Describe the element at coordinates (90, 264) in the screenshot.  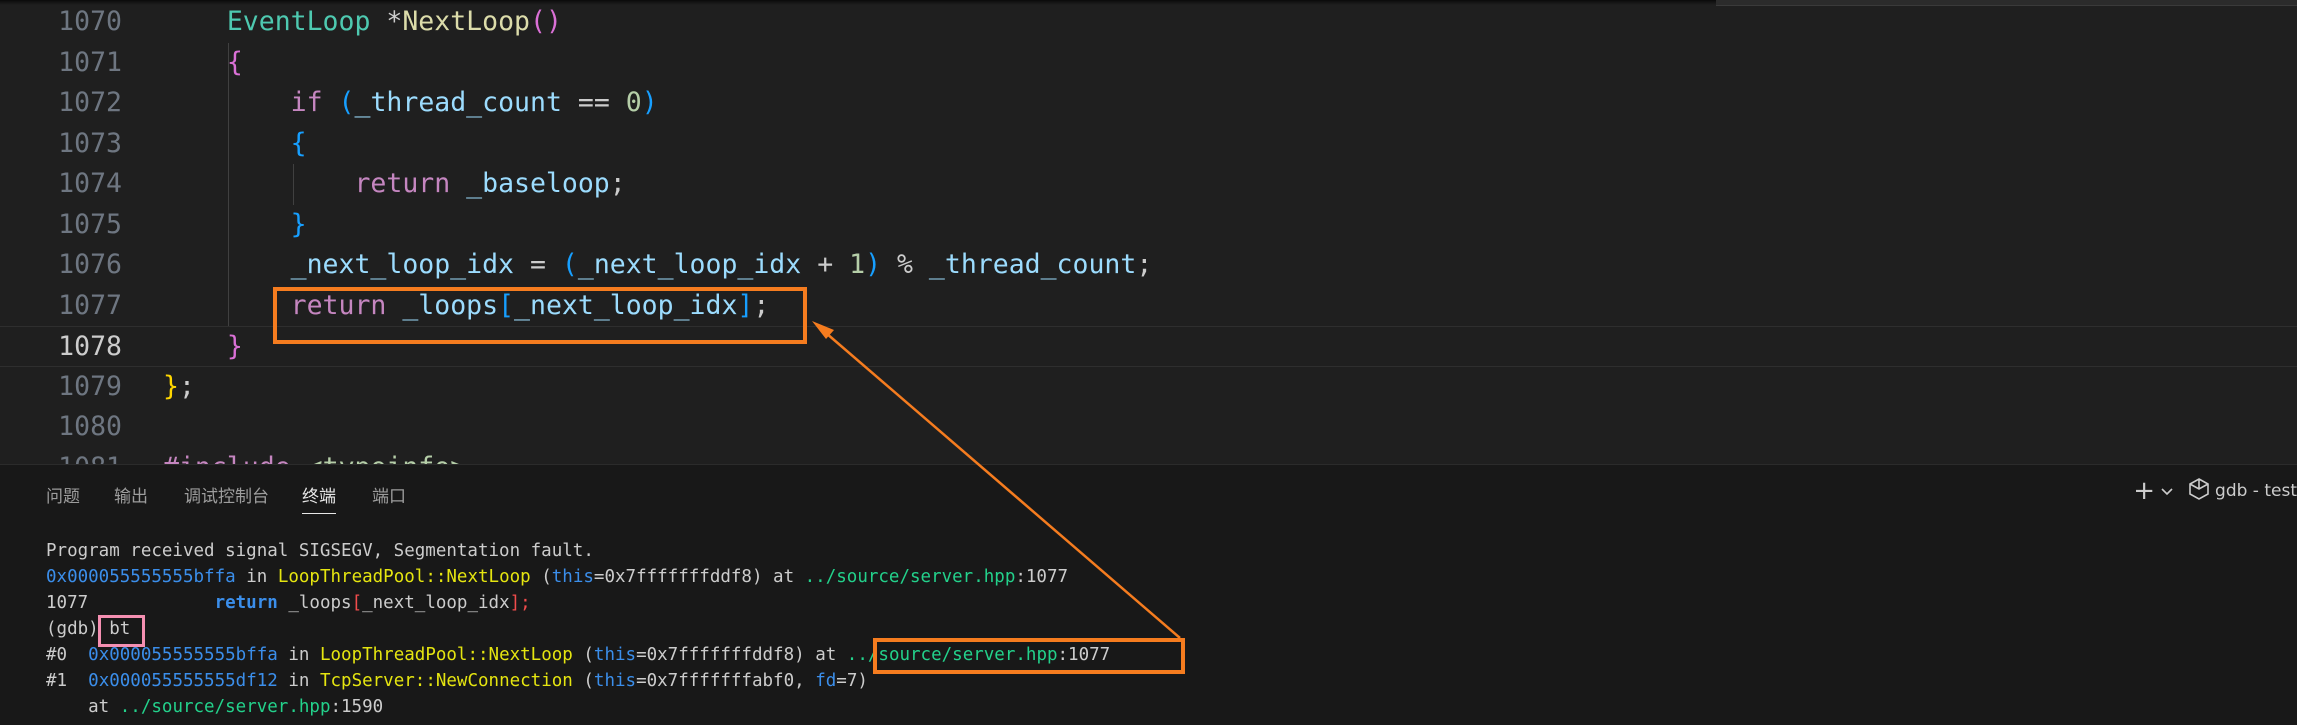
I see `line-number: 1076` at that location.